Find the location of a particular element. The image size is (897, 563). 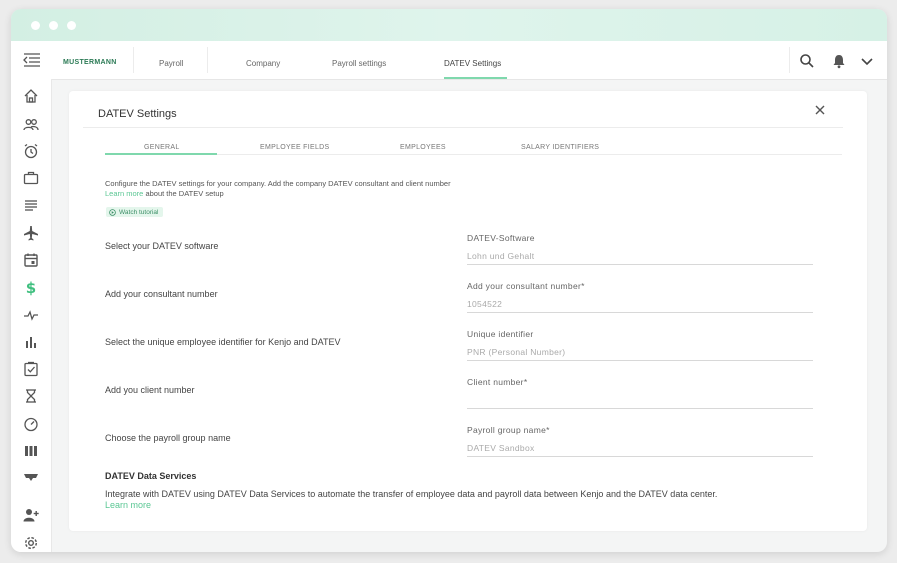

title-bar is located at coordinates (449, 25).